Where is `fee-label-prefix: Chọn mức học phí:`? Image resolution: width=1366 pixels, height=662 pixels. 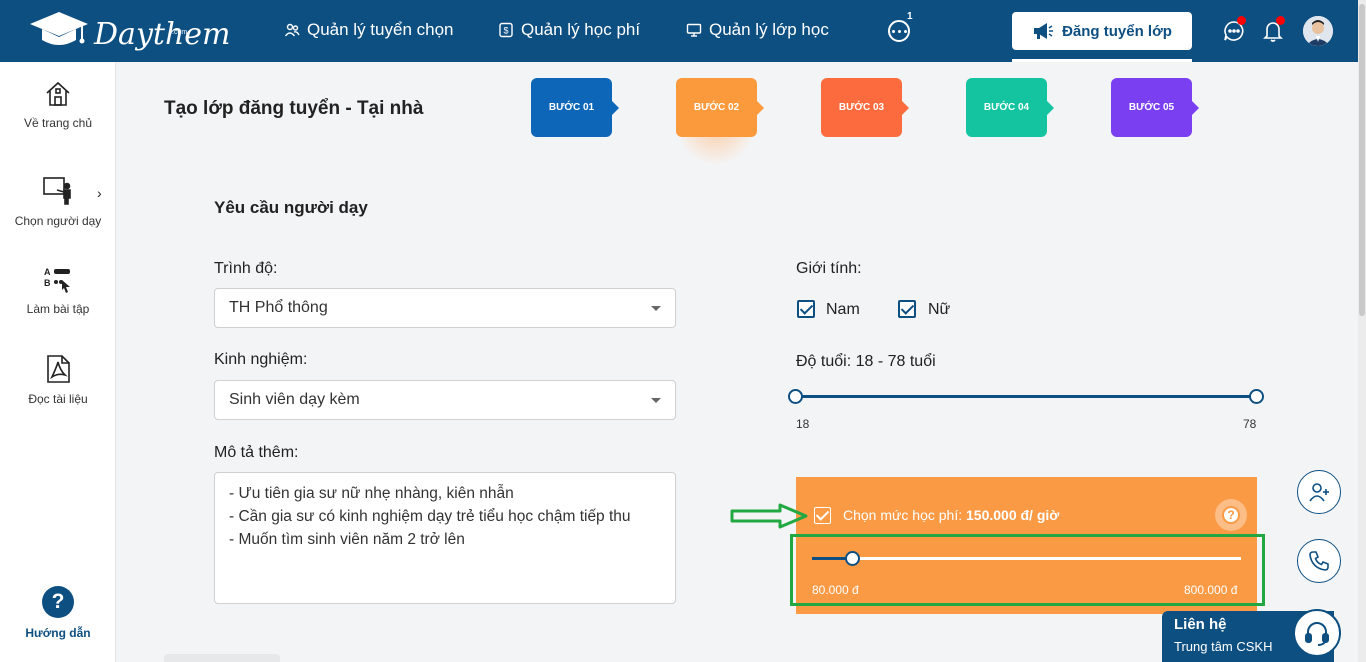 fee-label-prefix: Chọn mức học phí: is located at coordinates (903, 515).